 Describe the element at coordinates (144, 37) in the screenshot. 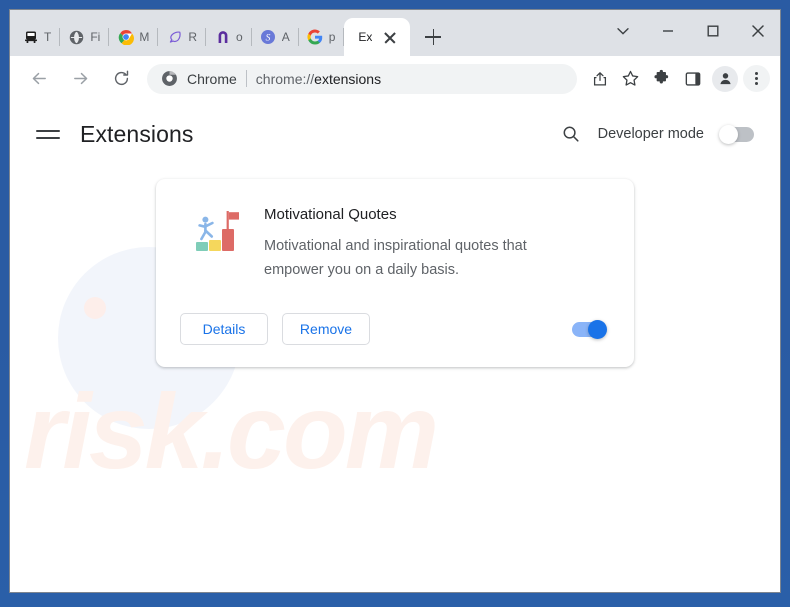

I see `tab-title: M` at that location.